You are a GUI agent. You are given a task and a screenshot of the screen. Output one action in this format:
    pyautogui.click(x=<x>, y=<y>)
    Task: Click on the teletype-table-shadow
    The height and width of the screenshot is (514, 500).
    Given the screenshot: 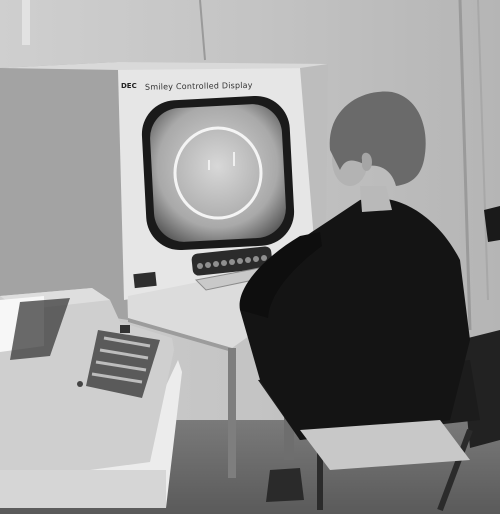 What is the action you would take?
    pyautogui.click(x=83, y=489)
    